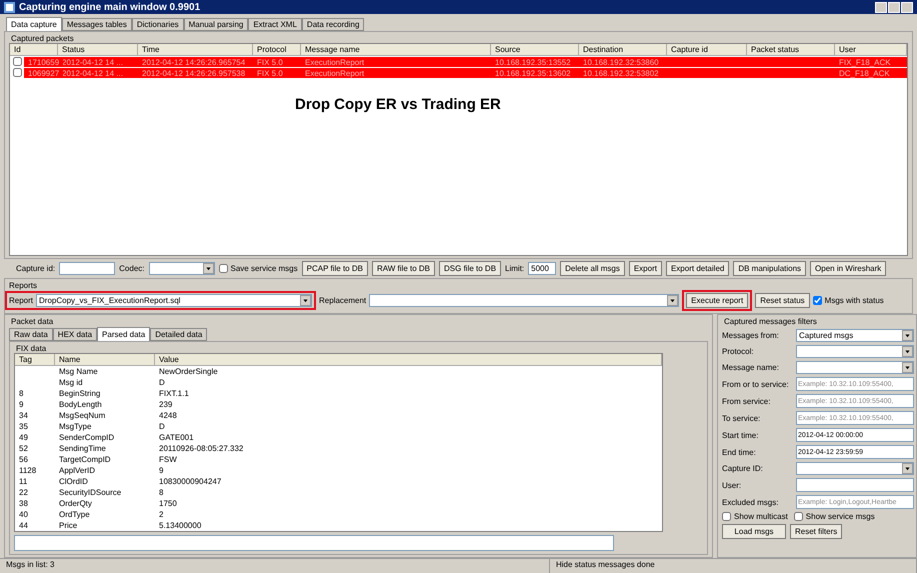  I want to click on table-cell-text: FSW, so click(168, 459).